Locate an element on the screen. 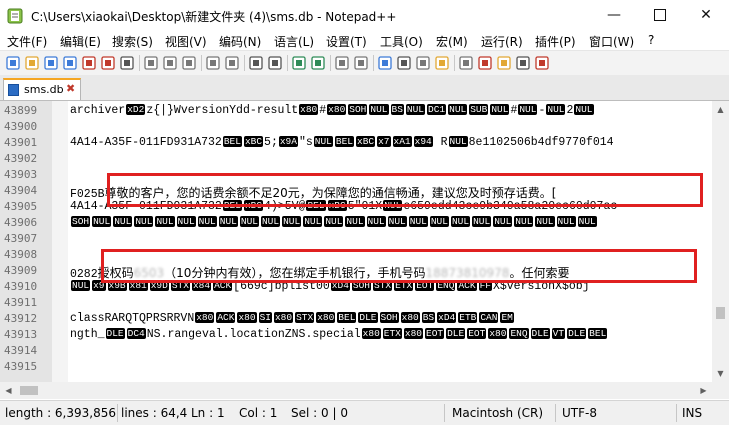 Image resolution: width=729 pixels, height=425 pixels. folder-workspace-icon is located at coordinates (504, 63).